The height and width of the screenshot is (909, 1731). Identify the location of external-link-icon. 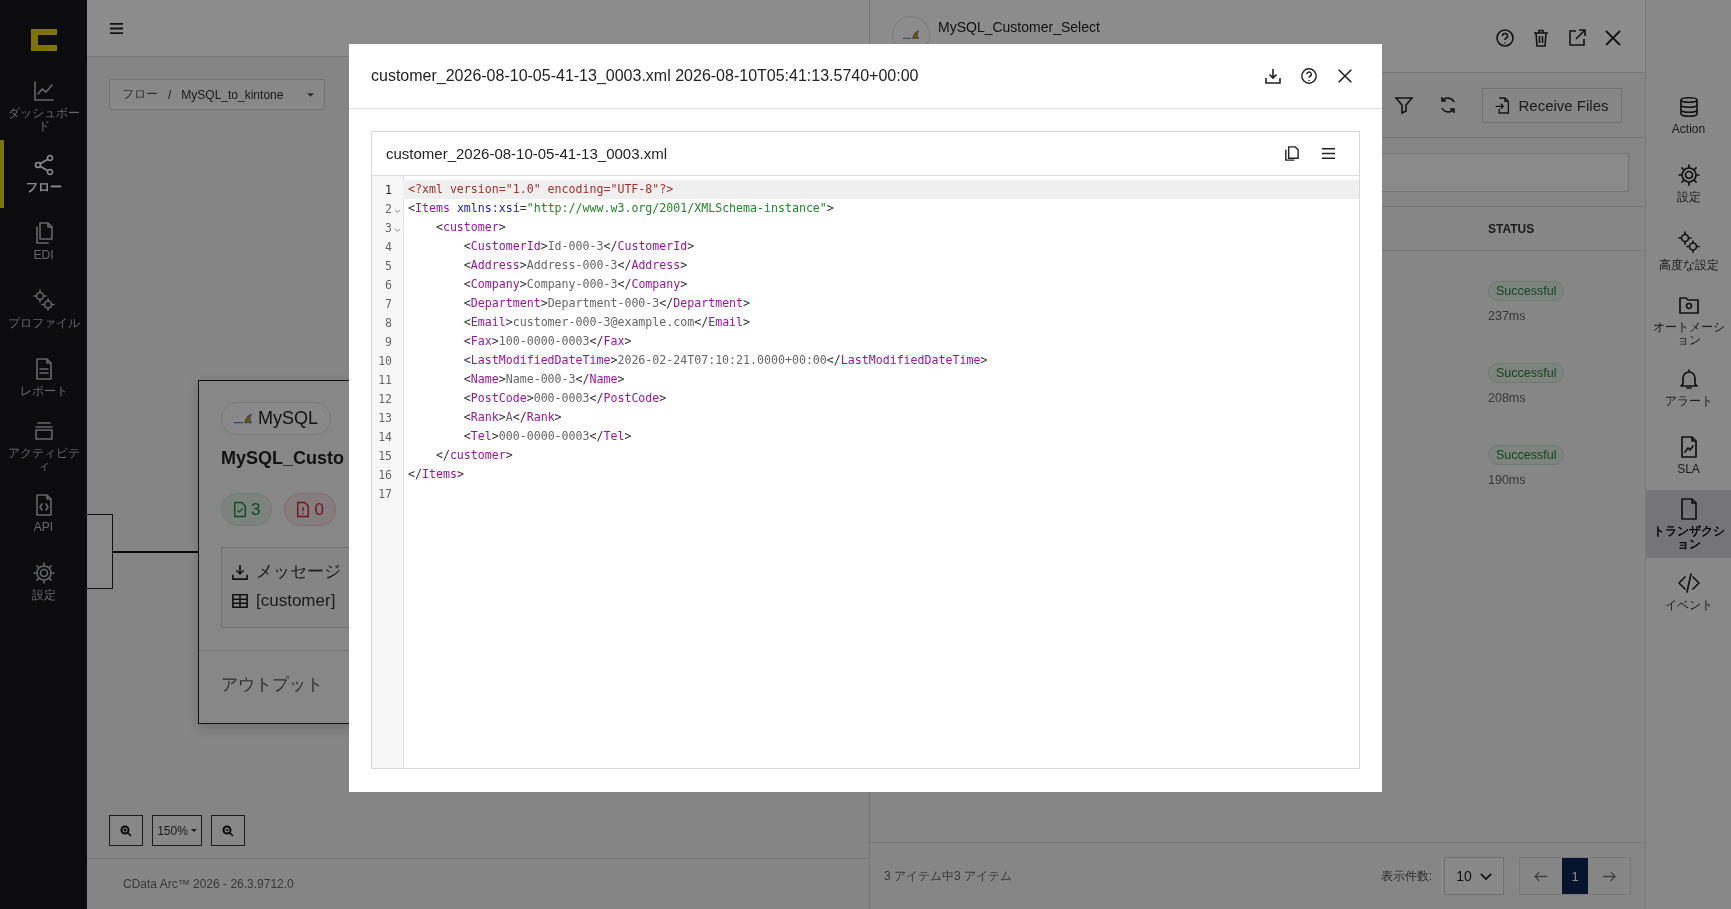
(1577, 38).